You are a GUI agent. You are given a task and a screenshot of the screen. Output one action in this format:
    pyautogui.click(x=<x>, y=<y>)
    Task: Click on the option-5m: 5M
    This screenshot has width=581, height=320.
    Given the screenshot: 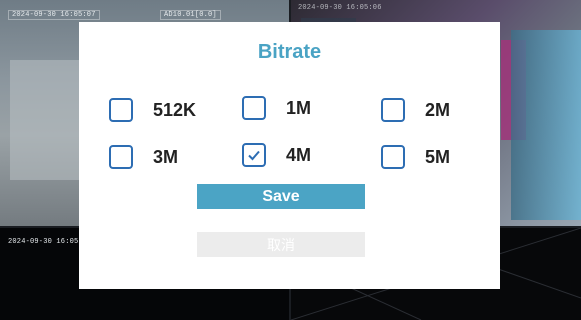 What is the action you would take?
    pyautogui.click(x=415, y=157)
    